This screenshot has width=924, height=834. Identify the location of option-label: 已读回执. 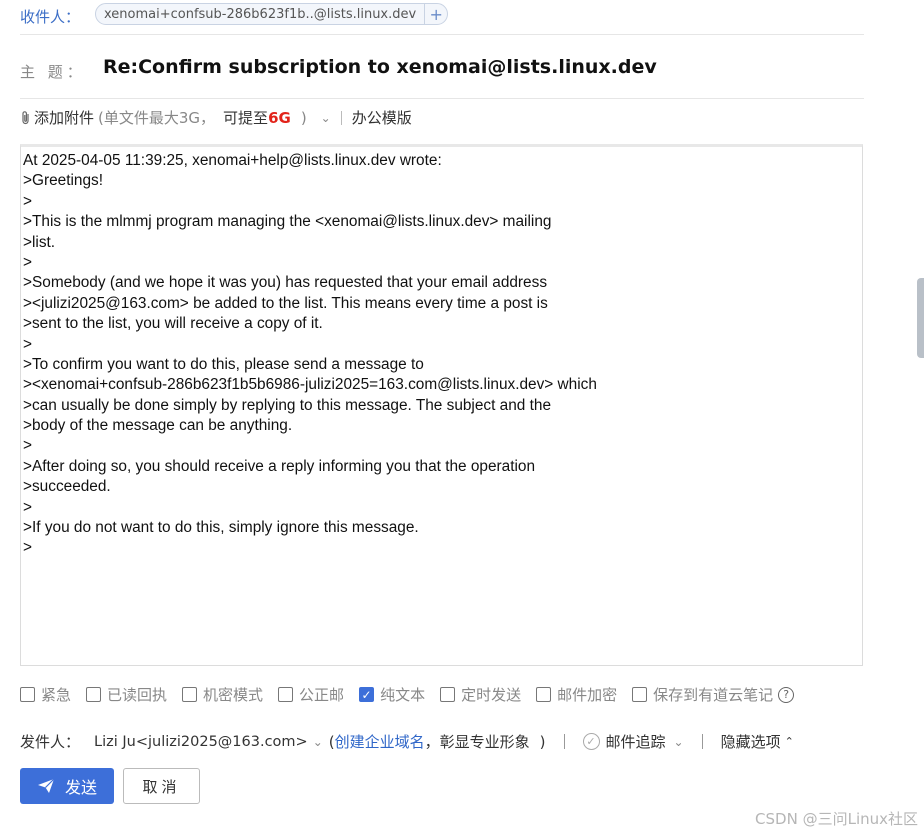
(137, 695).